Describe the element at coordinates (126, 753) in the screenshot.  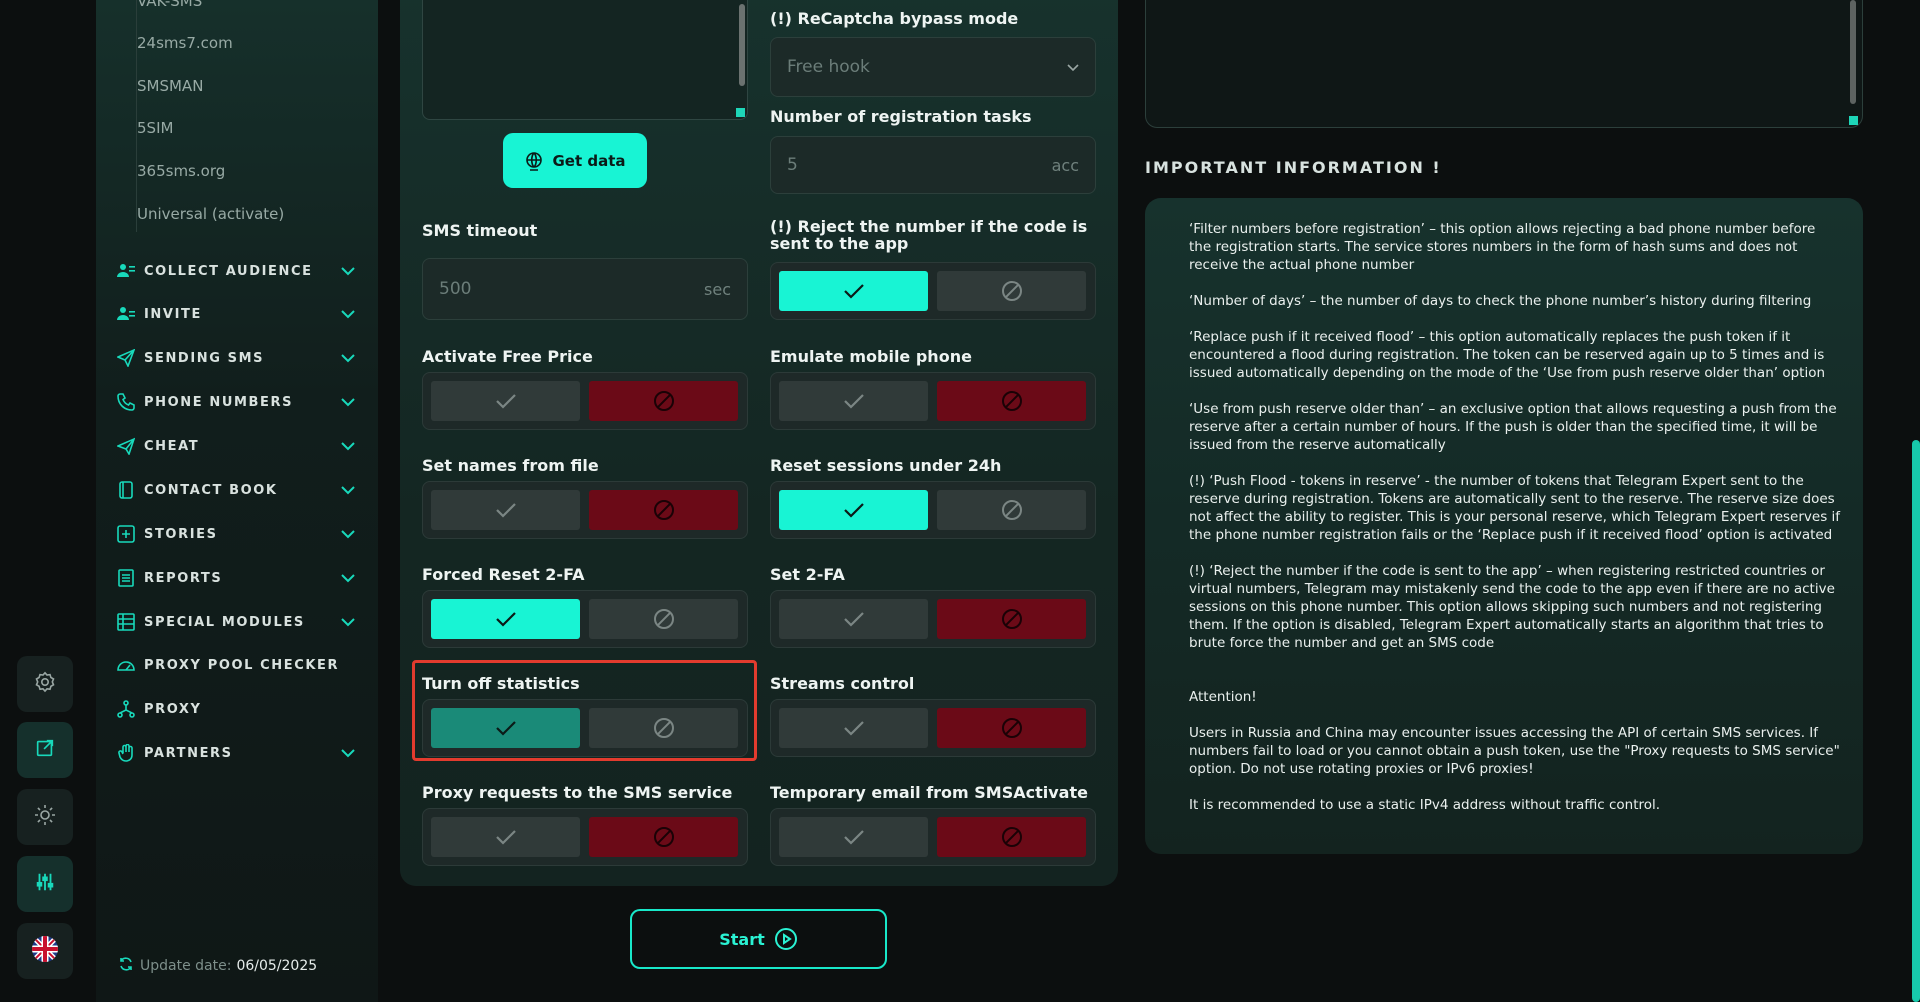
I see `hand-icon` at that location.